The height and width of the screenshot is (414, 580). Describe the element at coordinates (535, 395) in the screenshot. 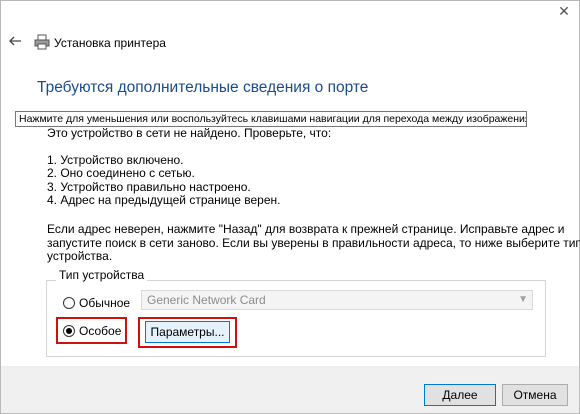

I see `cancel-button: Отмена` at that location.